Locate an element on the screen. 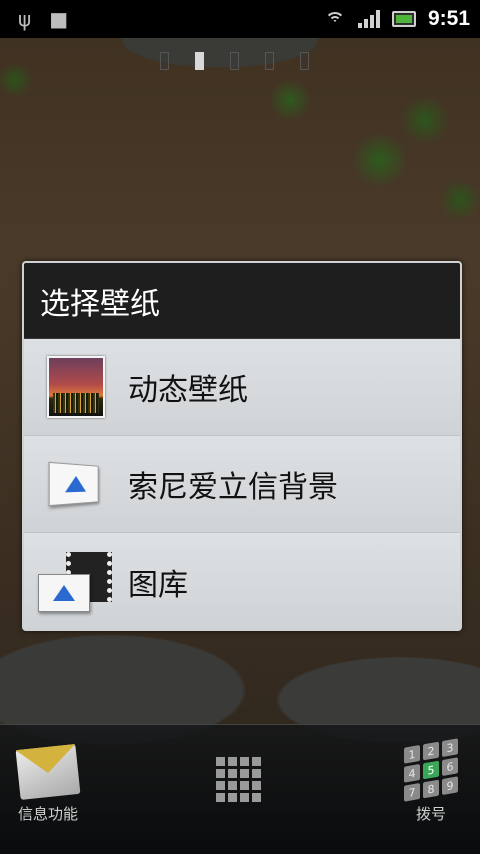  messaging-shortcut: 信息功能 is located at coordinates (48, 784).